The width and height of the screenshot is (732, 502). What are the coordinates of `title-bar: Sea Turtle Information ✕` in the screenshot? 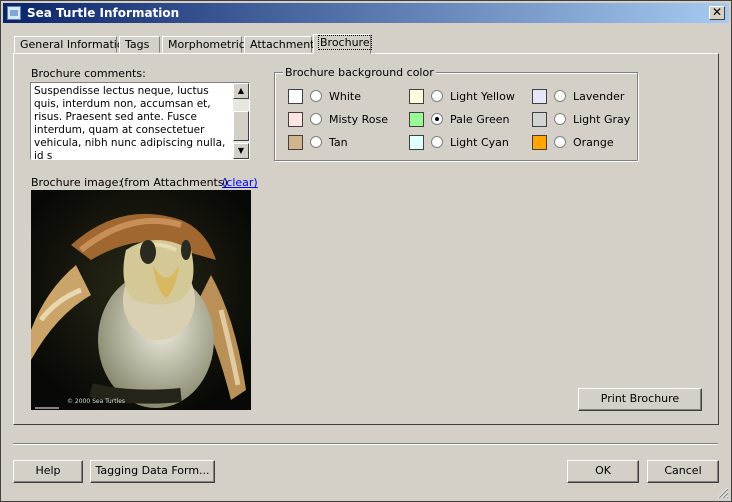 It's located at (366, 13).